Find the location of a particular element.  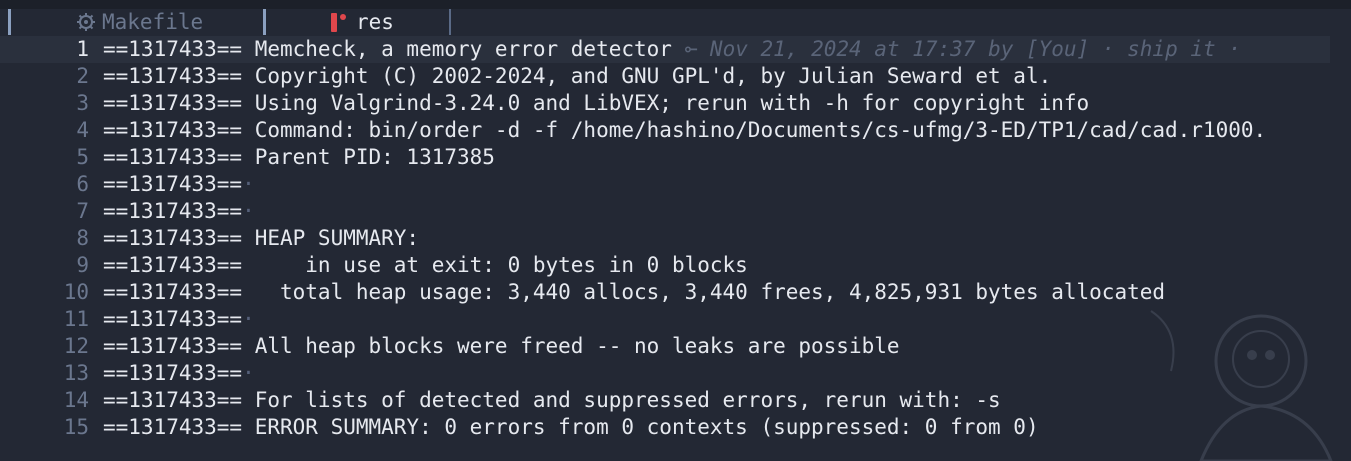

editor-line: 6 ==1317433==· is located at coordinates (675, 184).